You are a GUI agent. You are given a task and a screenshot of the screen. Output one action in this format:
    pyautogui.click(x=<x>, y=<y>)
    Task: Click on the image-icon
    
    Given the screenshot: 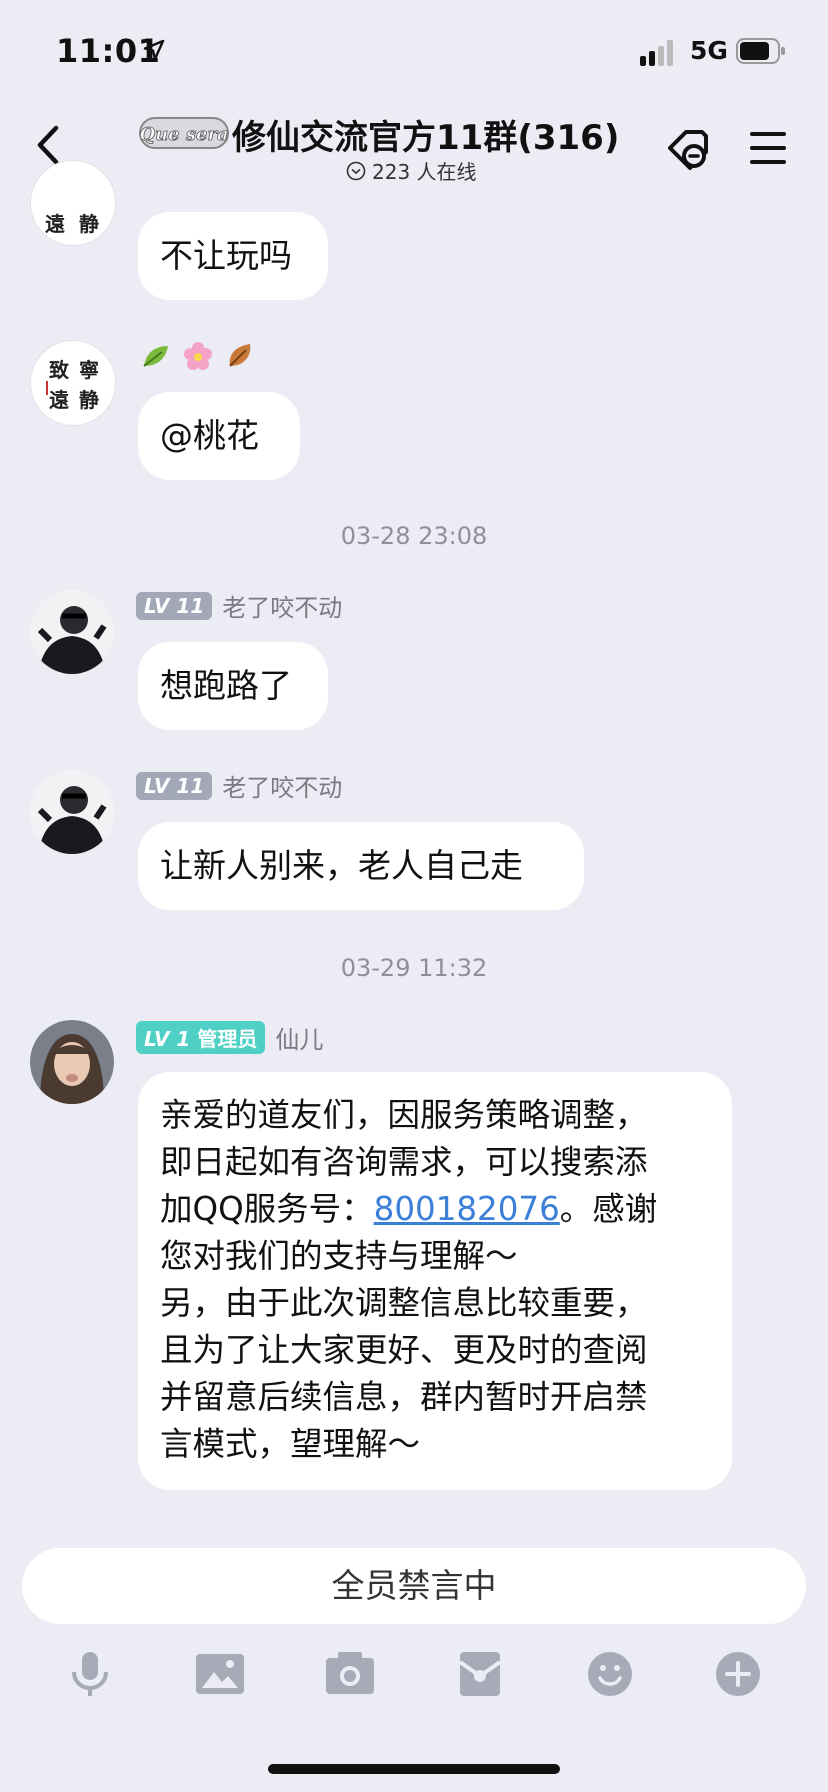 What is the action you would take?
    pyautogui.click(x=220, y=1674)
    